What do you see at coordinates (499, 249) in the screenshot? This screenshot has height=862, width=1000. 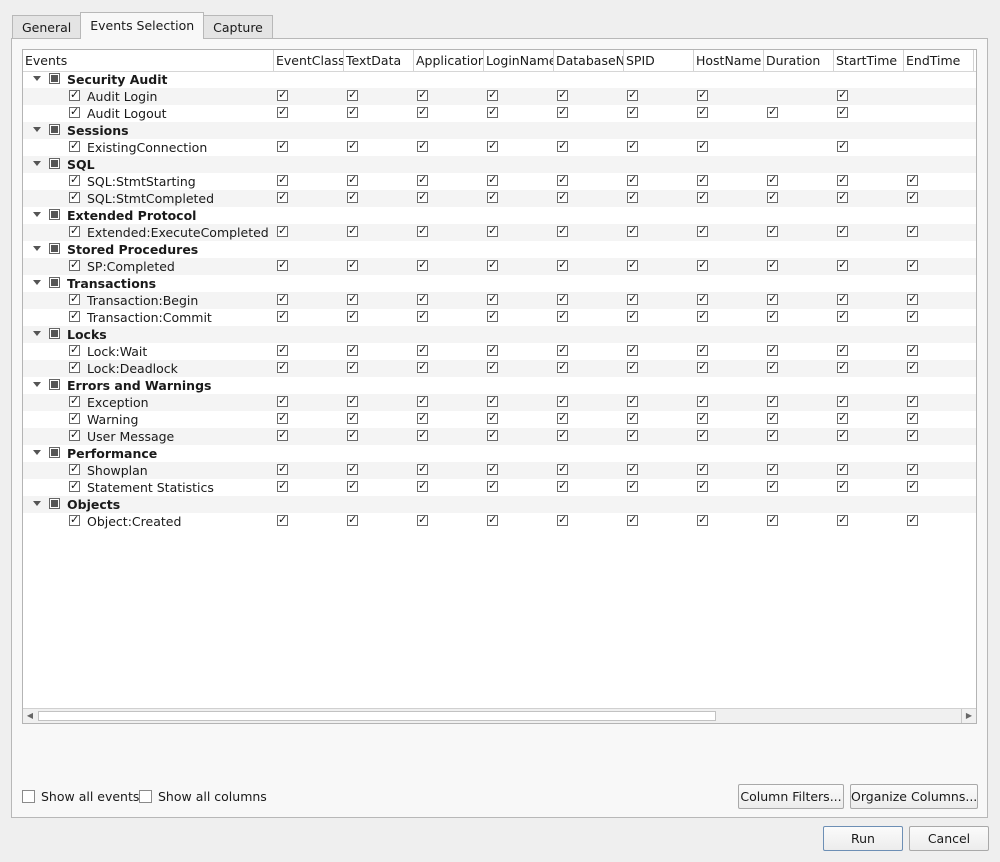 I see `category-row-stored-procedures: Stored Procedures` at bounding box center [499, 249].